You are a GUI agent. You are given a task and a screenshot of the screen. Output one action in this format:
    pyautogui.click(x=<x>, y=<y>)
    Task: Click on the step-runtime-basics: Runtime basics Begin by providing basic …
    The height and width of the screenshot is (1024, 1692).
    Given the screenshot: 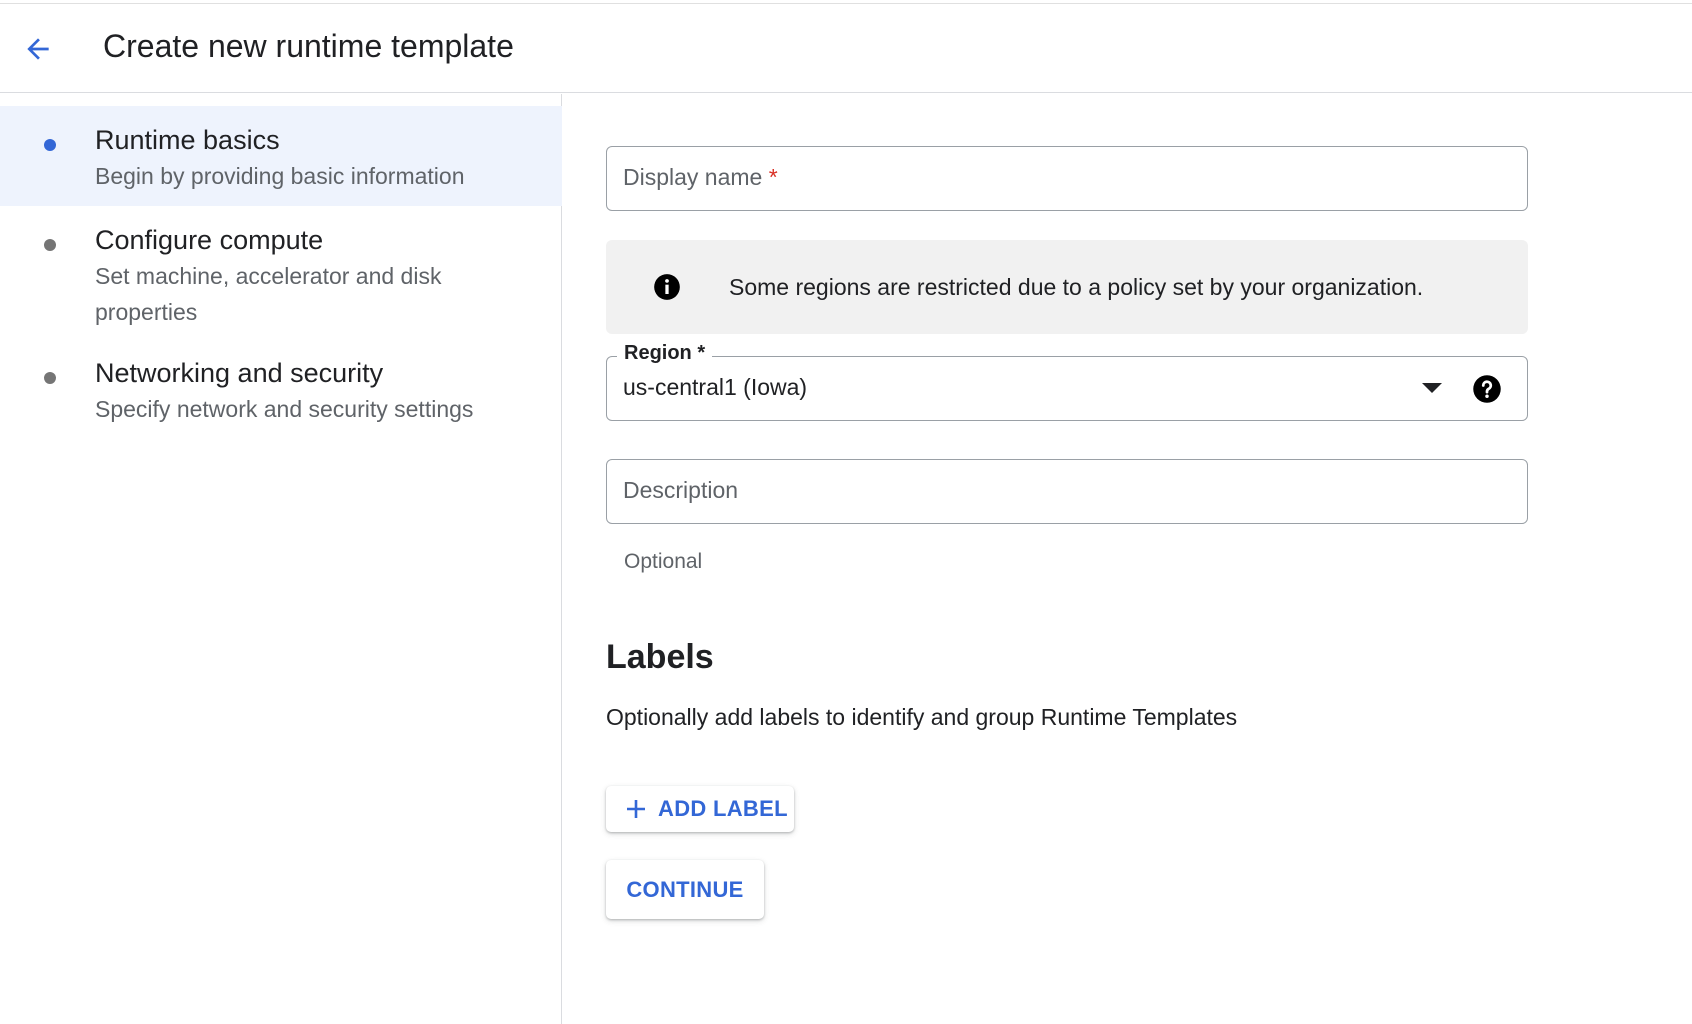 What is the action you would take?
    pyautogui.click(x=281, y=156)
    